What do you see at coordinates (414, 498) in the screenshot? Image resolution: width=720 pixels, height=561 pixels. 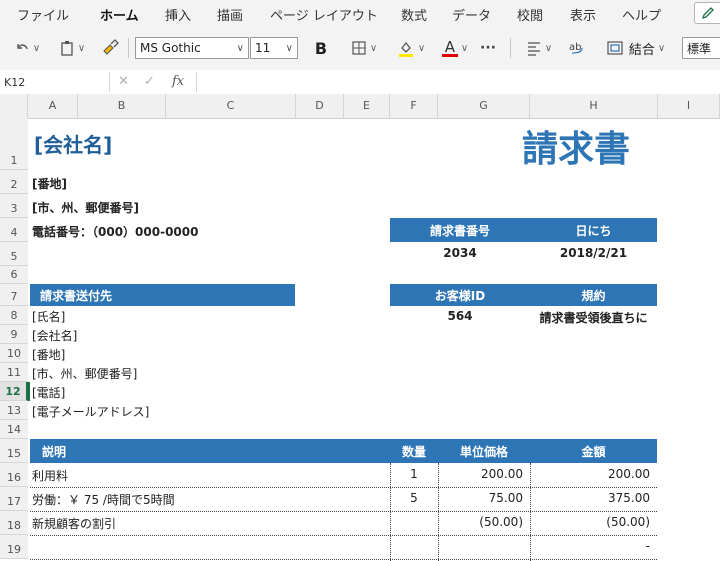 I see `item-qty: 5` at bounding box center [414, 498].